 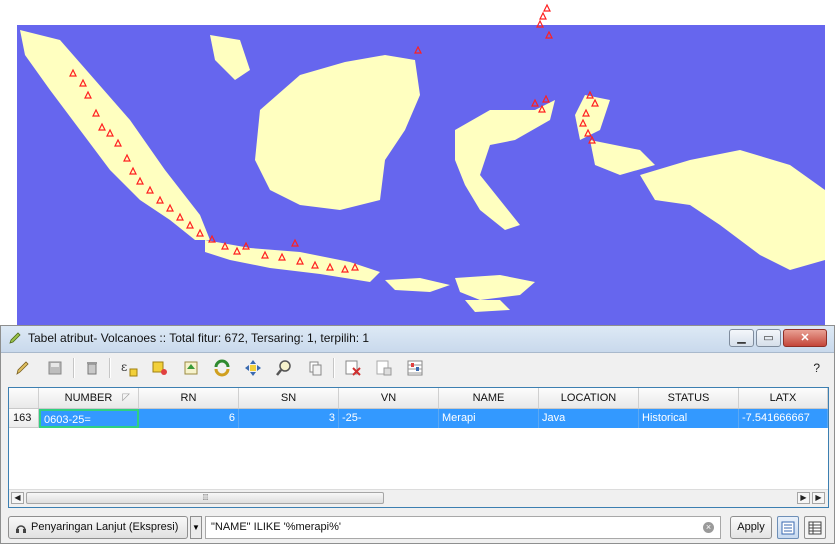 I want to click on table-view-button, so click(x=815, y=527).